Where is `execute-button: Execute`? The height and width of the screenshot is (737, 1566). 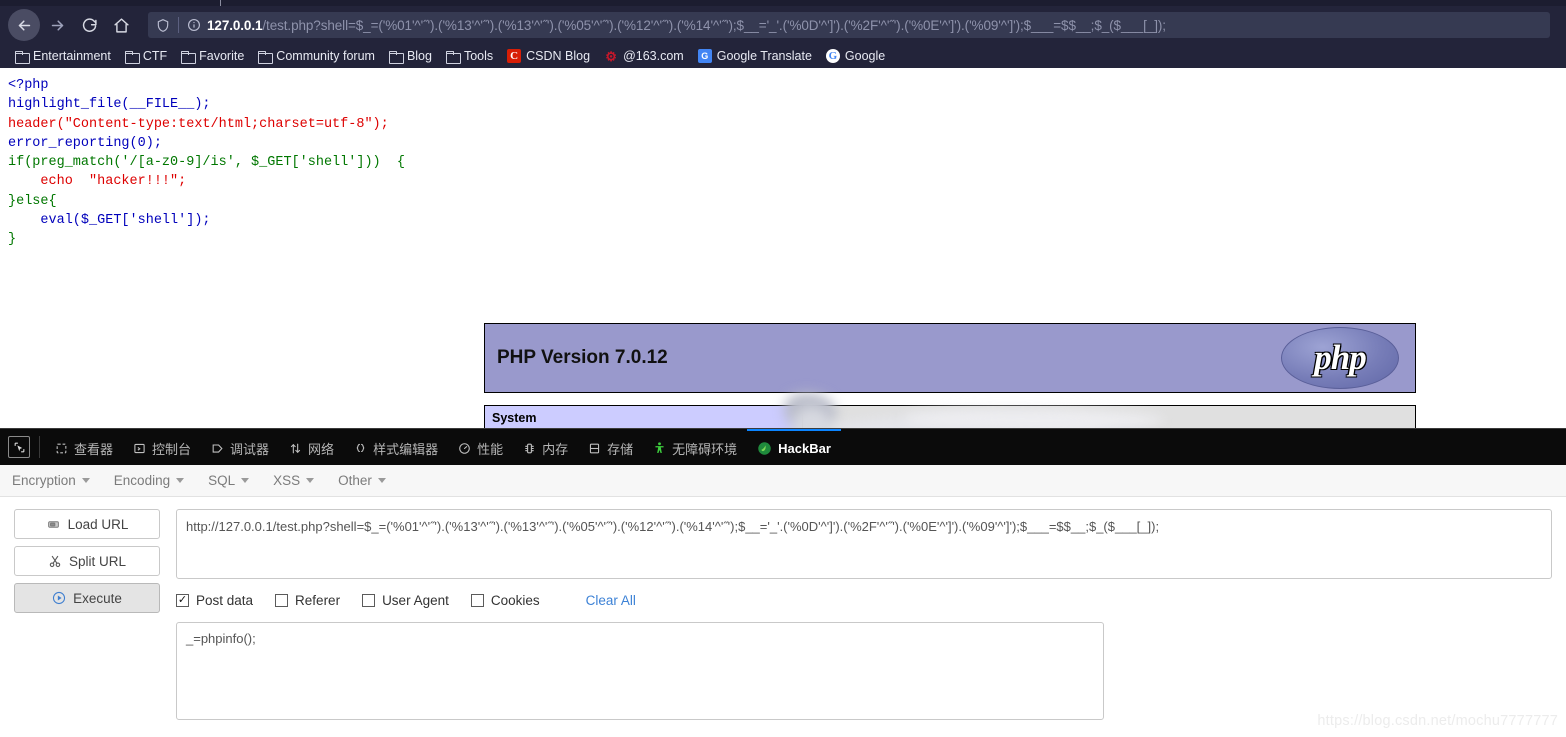
execute-button: Execute is located at coordinates (87, 598).